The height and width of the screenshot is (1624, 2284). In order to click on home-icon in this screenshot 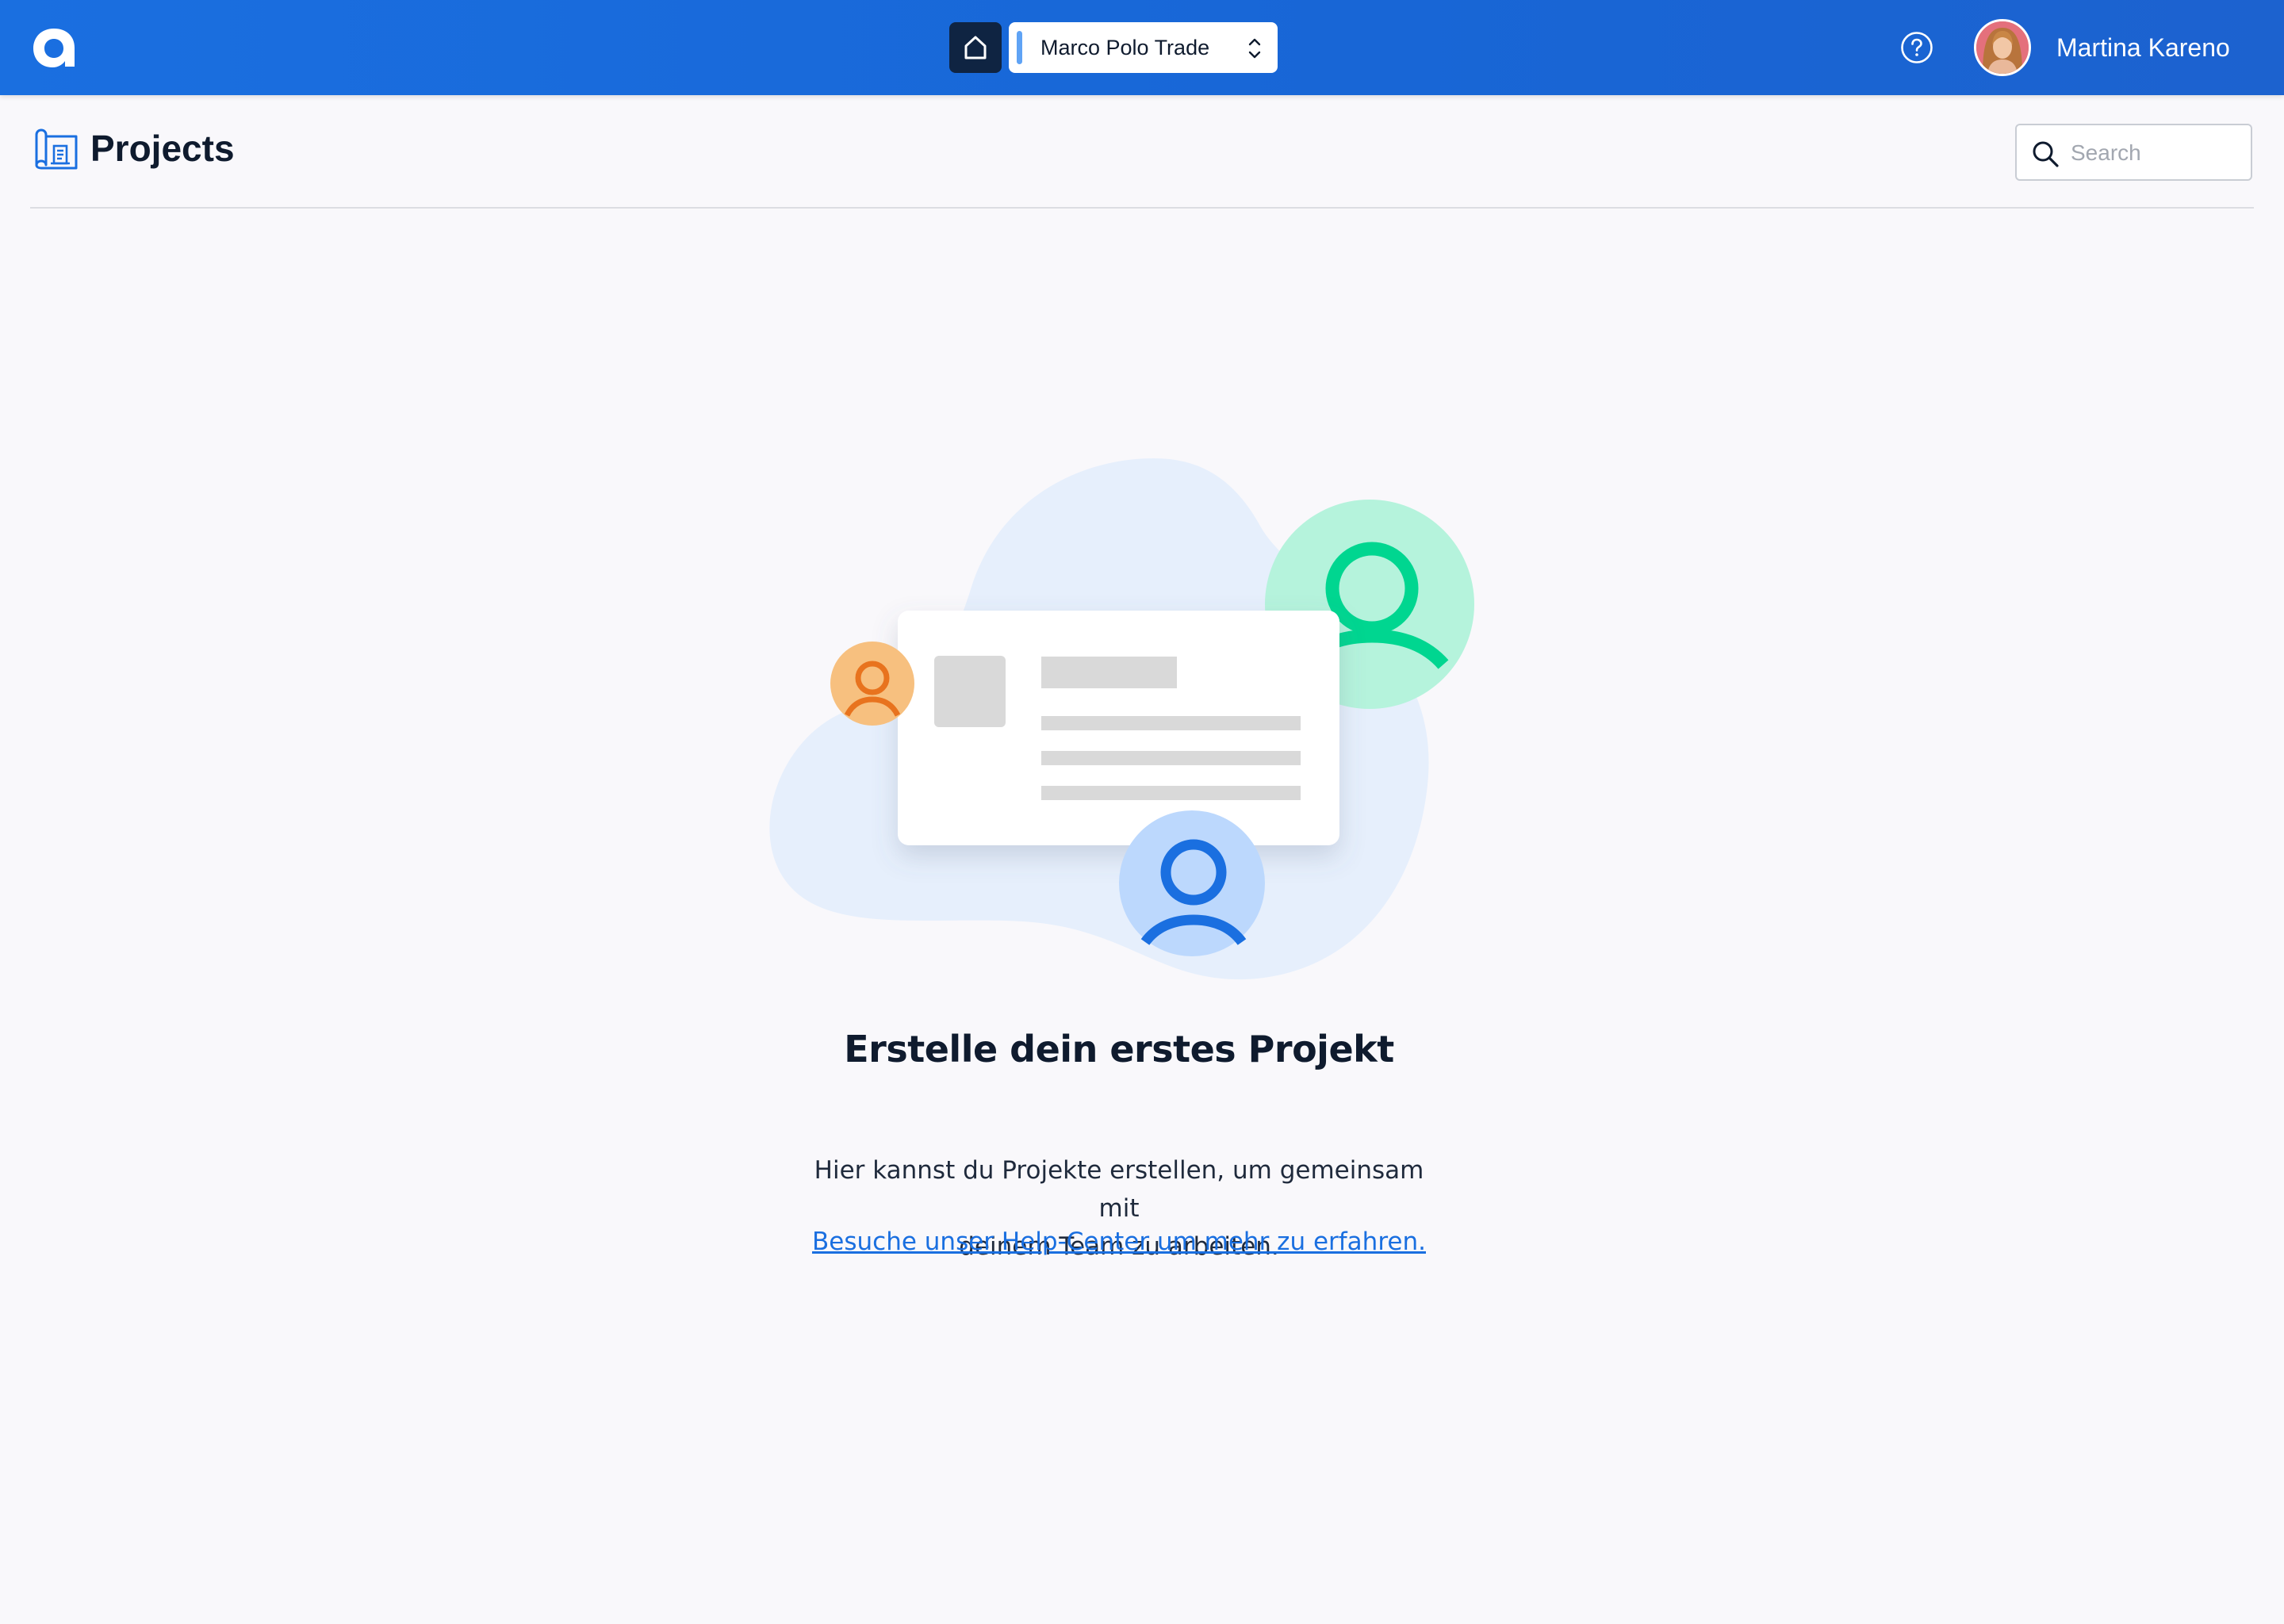, I will do `click(975, 47)`.